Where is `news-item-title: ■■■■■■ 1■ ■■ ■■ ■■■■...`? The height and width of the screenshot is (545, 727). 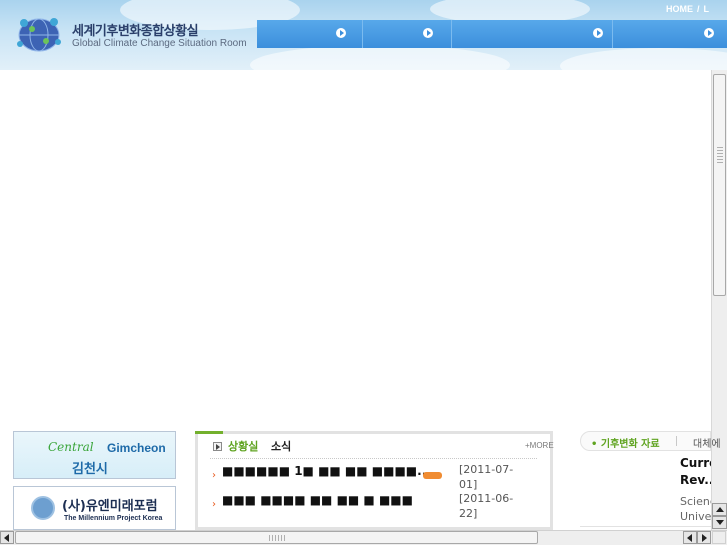 news-item-title: ■■■■■■ 1■ ■■ ■■ ■■■■... is located at coordinates (326, 471).